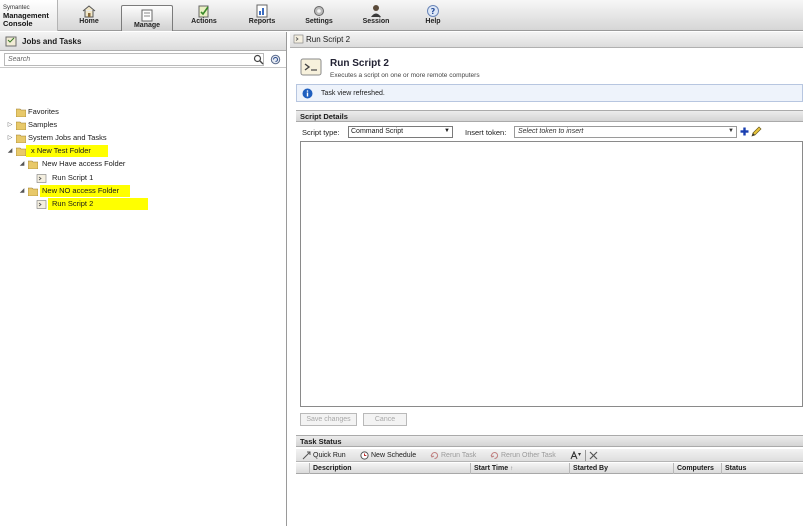 The width and height of the screenshot is (803, 526). Describe the element at coordinates (147, 164) in the screenshot. I see `tree-item-new-have-access-folder: ◢ New Have access Folder` at that location.